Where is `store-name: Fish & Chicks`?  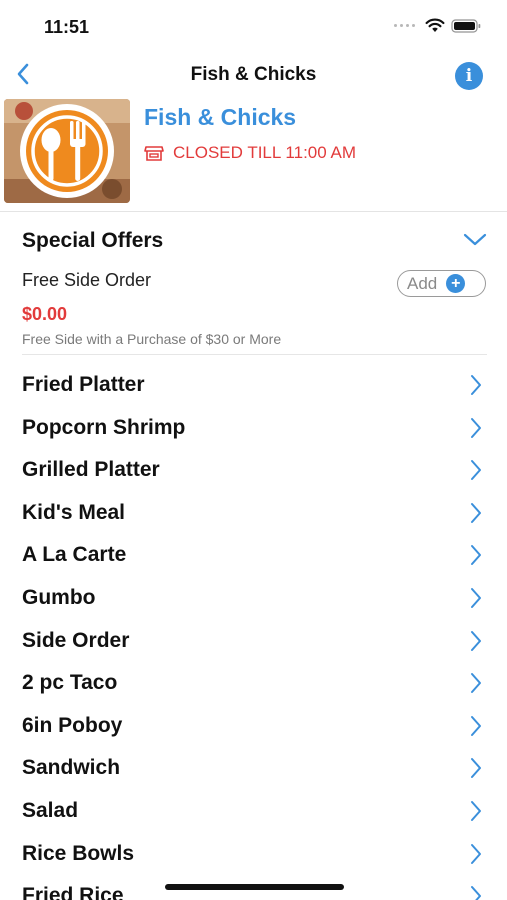 store-name: Fish & Chicks is located at coordinates (220, 117).